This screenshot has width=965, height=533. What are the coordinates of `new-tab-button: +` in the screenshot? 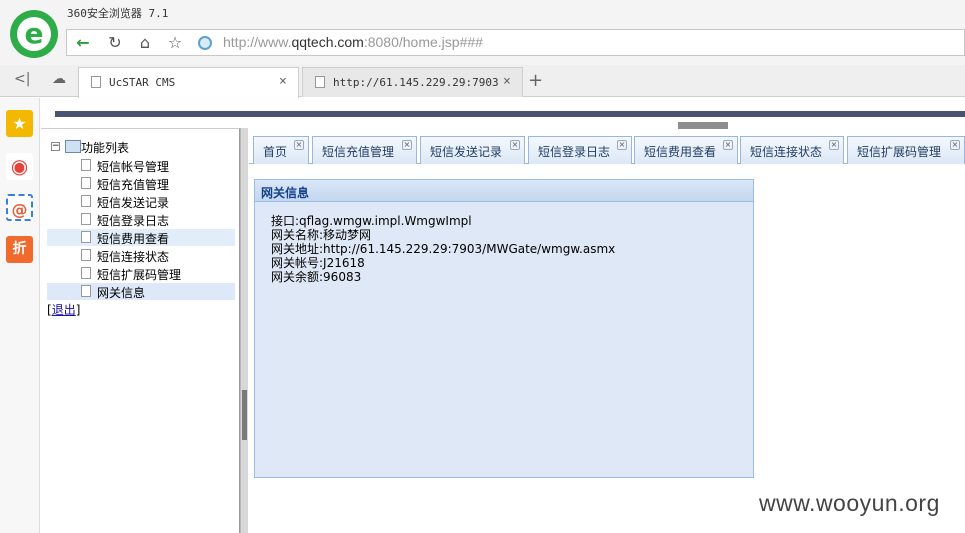 It's located at (535, 80).